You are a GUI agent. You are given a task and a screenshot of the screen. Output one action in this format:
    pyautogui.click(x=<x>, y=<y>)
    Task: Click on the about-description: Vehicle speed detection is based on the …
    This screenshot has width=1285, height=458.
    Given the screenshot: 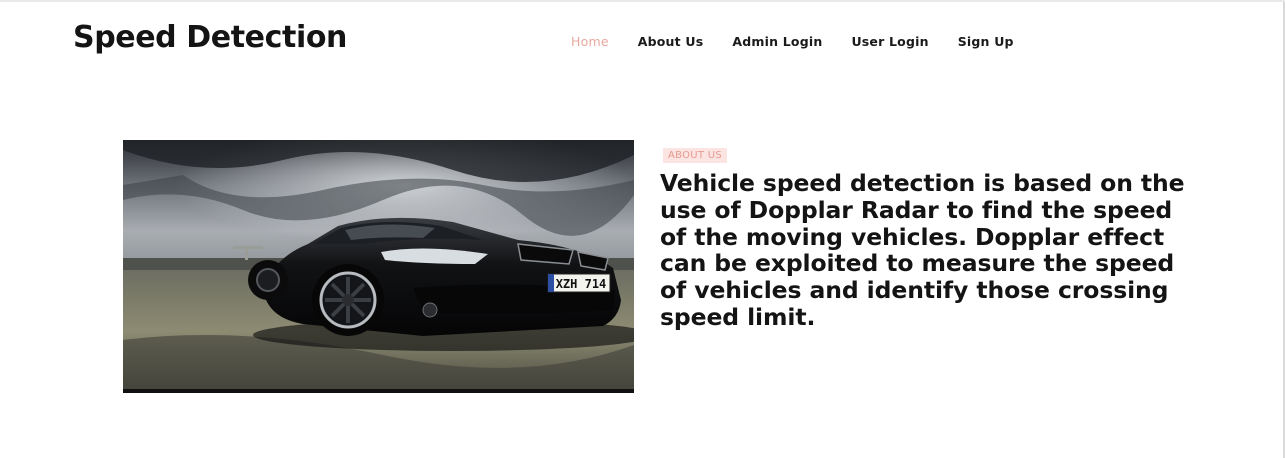 What is the action you would take?
    pyautogui.click(x=922, y=250)
    